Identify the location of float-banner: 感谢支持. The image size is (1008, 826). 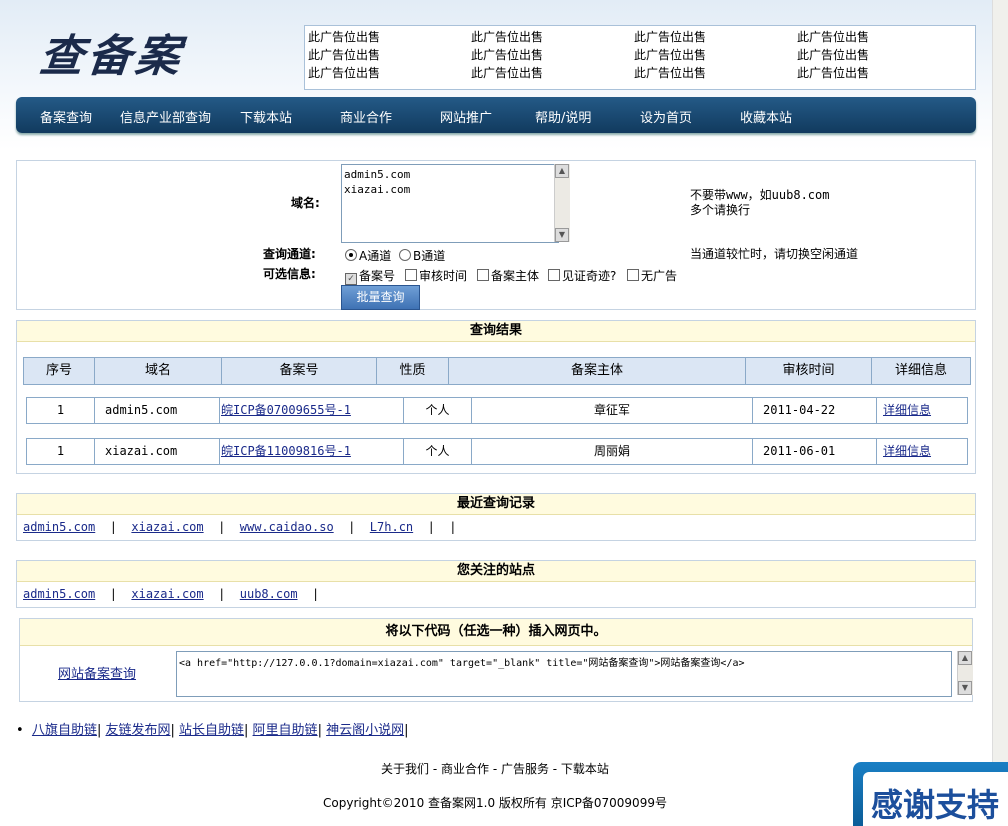
(930, 794).